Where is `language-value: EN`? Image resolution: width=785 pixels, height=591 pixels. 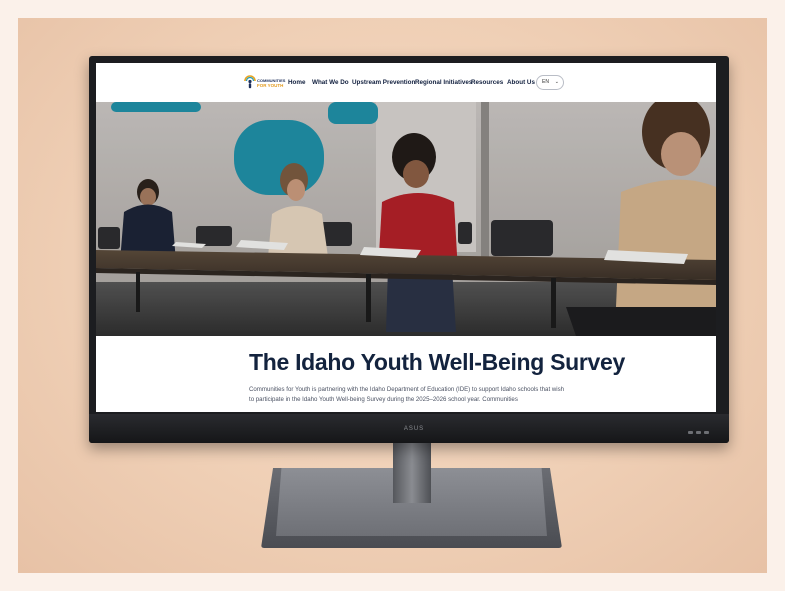 language-value: EN is located at coordinates (545, 82).